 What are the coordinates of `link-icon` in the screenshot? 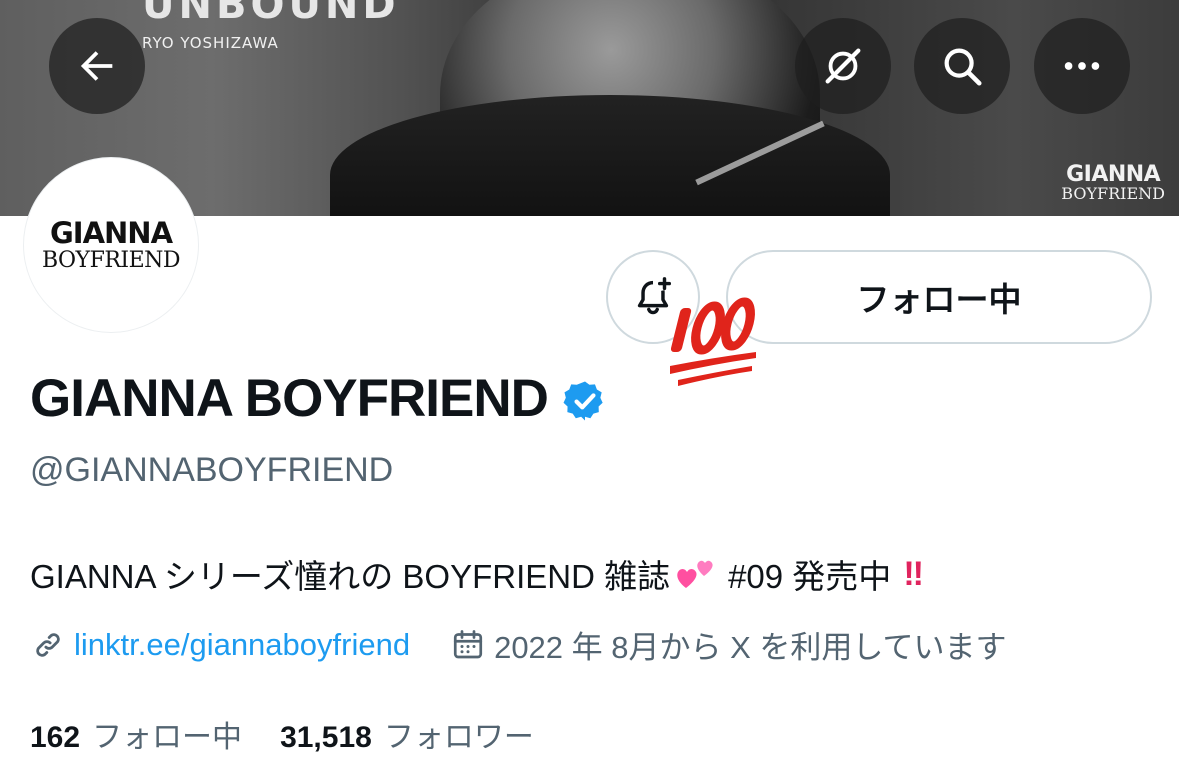 It's located at (48, 644).